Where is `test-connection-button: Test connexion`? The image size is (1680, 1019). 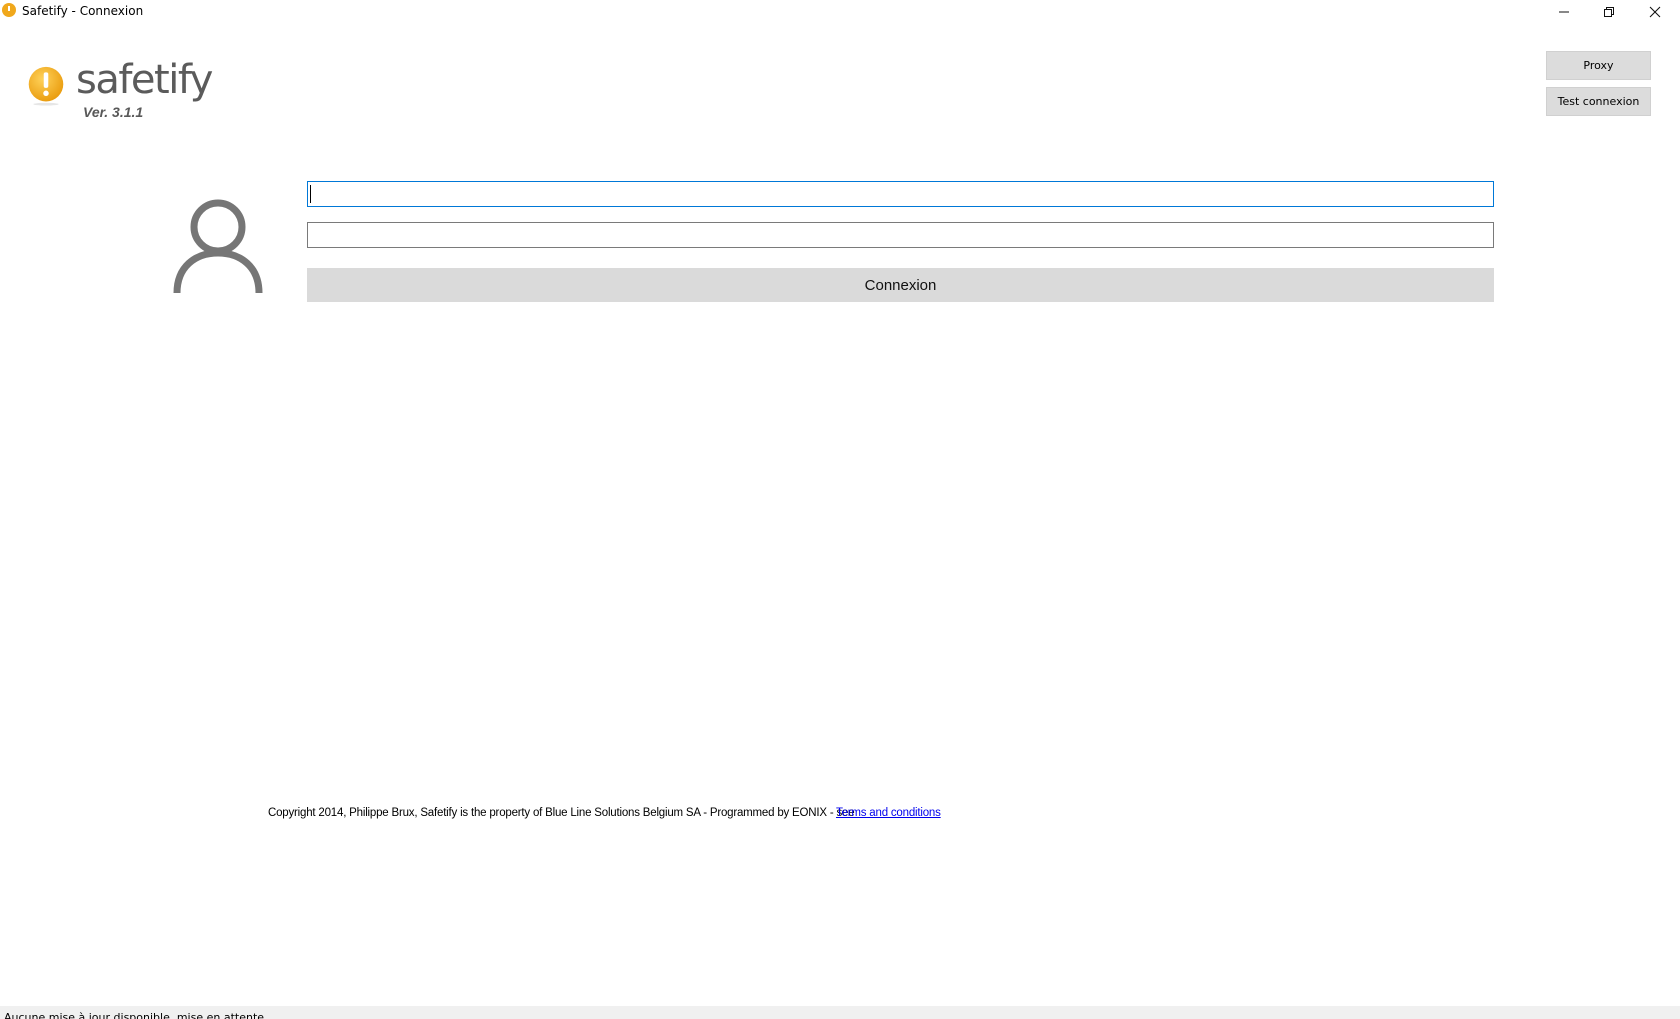 test-connection-button: Test connexion is located at coordinates (1598, 101).